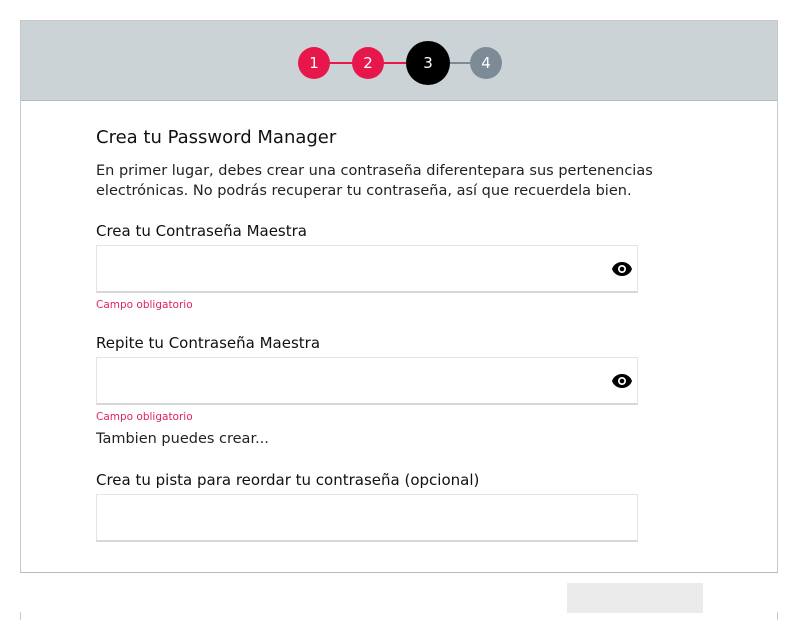 The height and width of the screenshot is (620, 800). I want to click on master-password-label: Crea tu Contraseña Maestra, so click(201, 231).